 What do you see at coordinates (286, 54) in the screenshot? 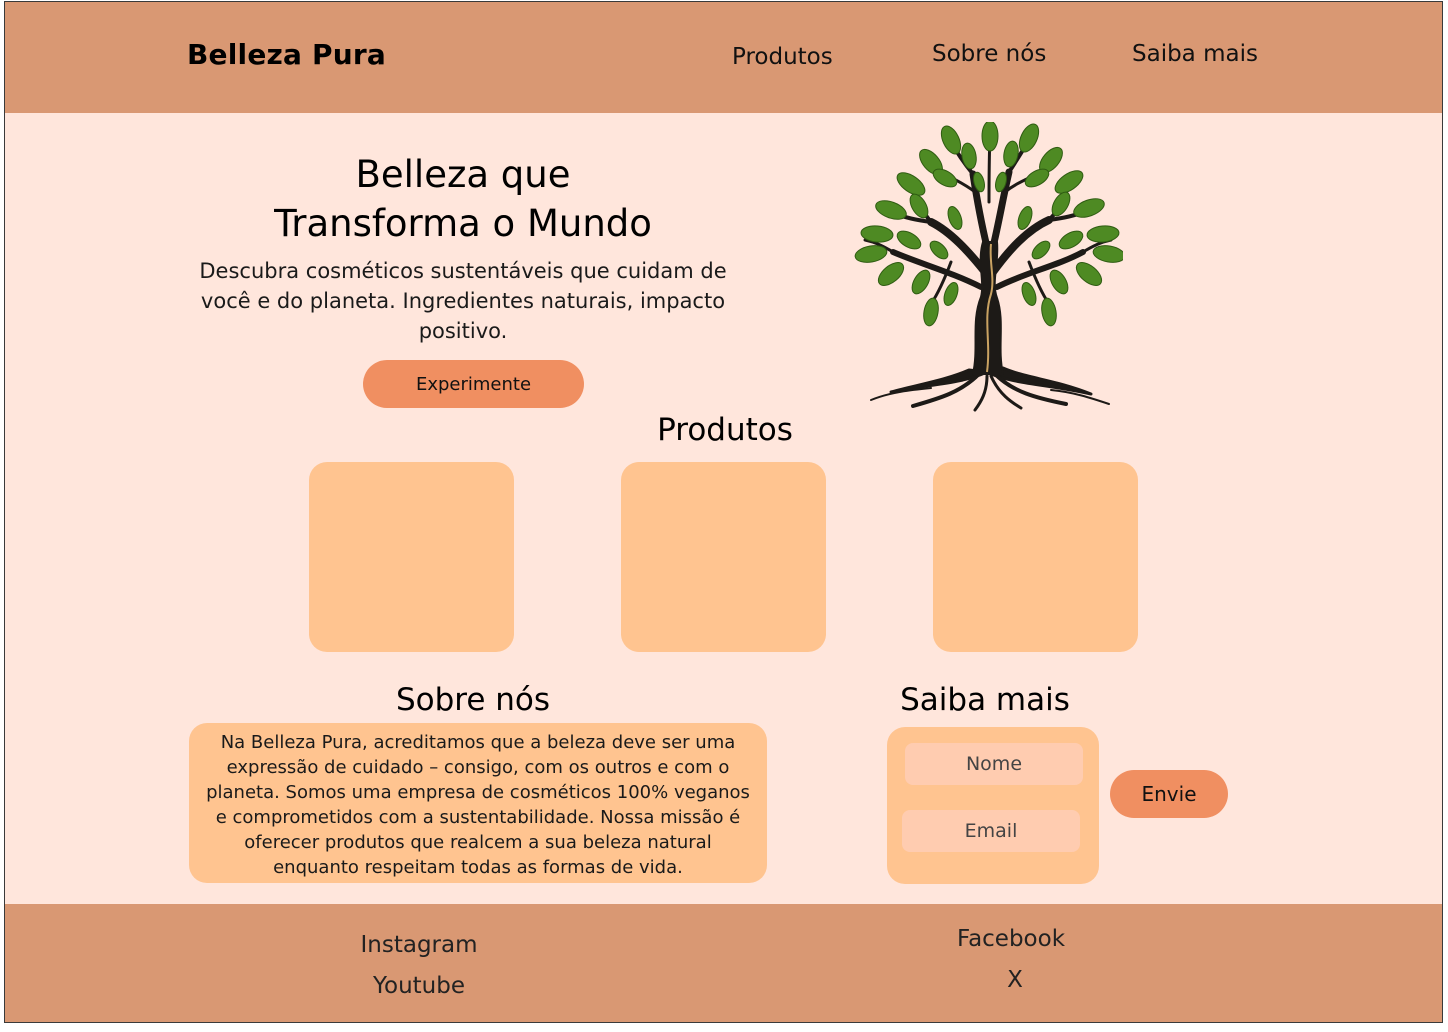
I see `brand-logo-text: Belleza Pura` at bounding box center [286, 54].